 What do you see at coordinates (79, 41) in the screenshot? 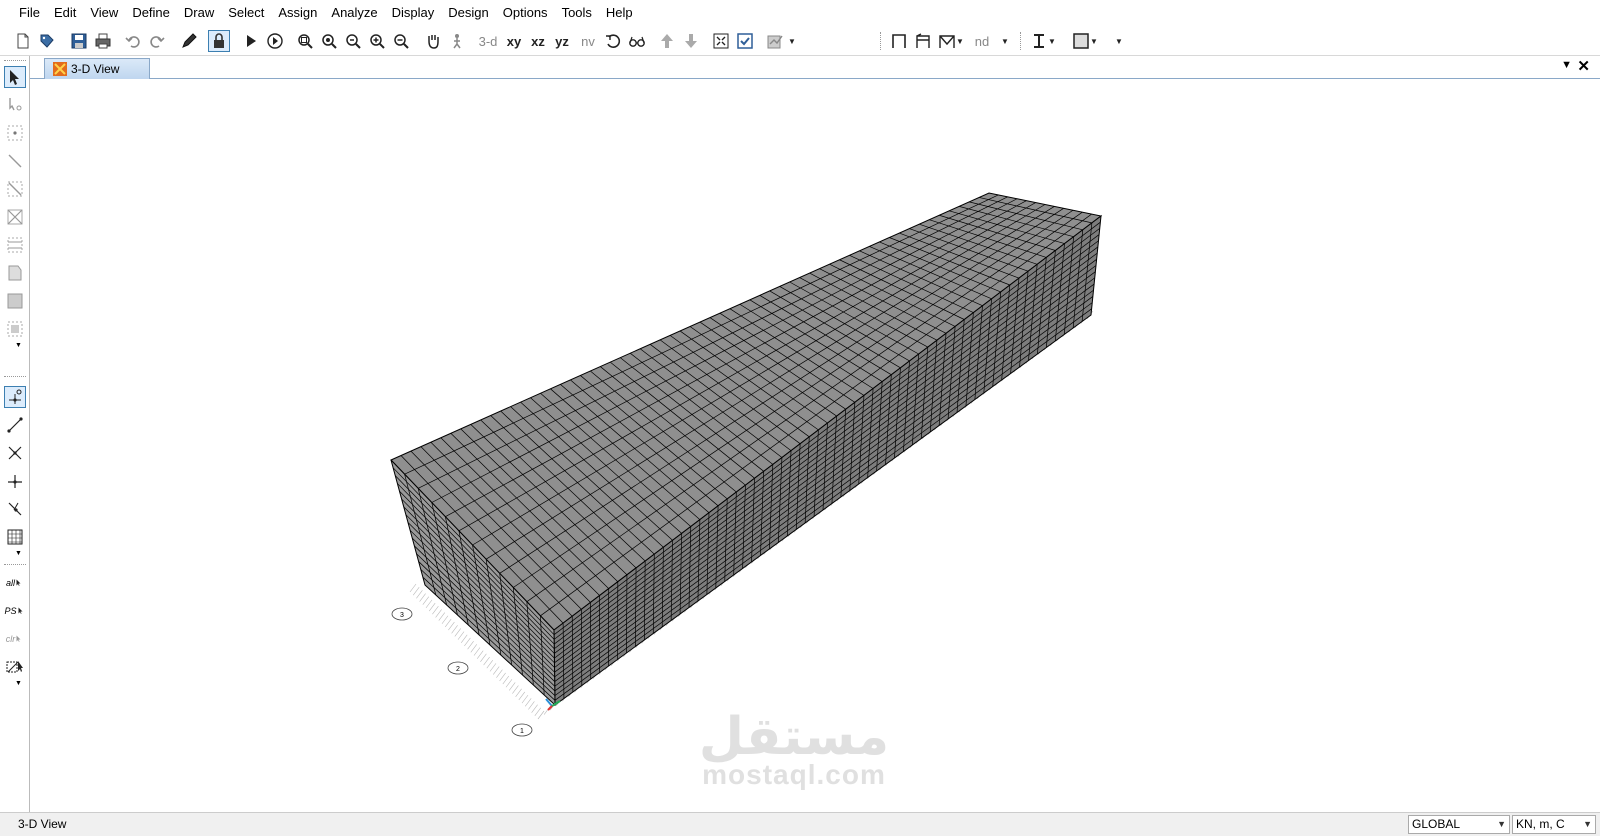
I see `save-button` at bounding box center [79, 41].